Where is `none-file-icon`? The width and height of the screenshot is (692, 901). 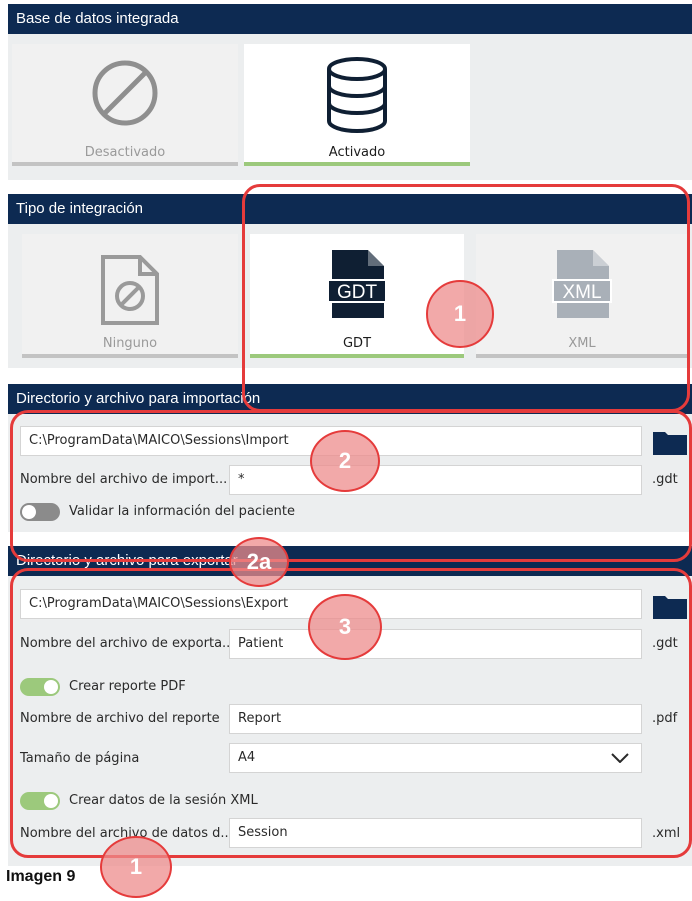
none-file-icon is located at coordinates (130, 290).